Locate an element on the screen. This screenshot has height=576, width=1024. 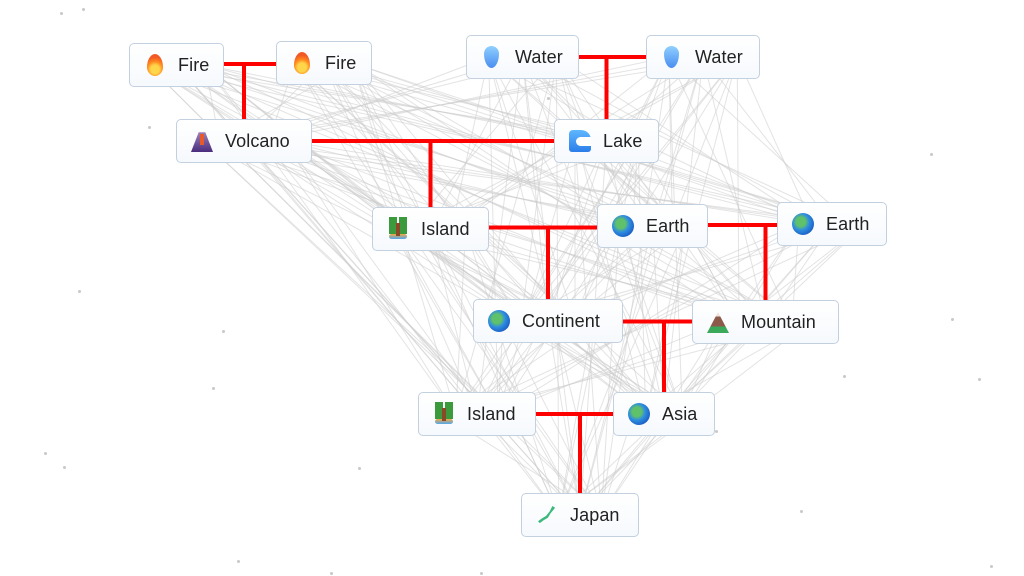
element-continent: Continent is located at coordinates (548, 321).